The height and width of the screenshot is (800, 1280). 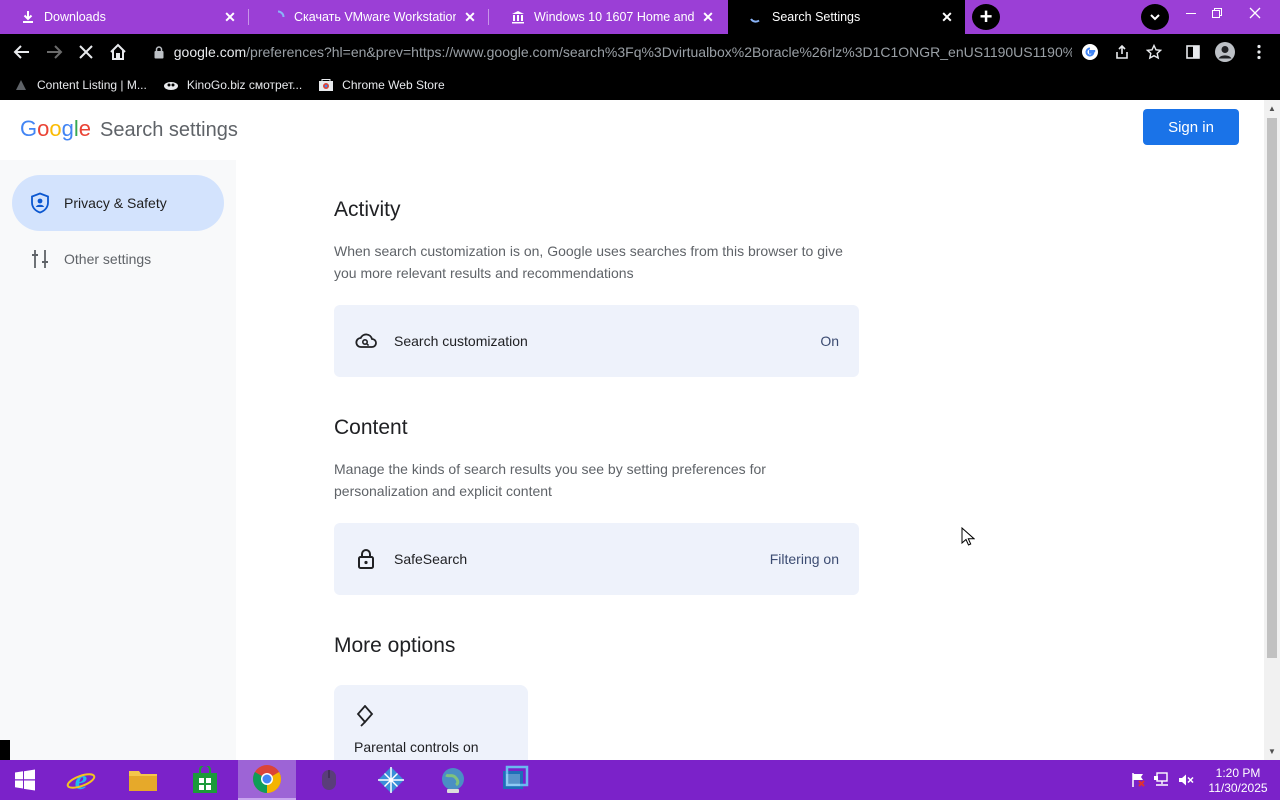 I want to click on tab-search-settings: Search Settings ✕, so click(x=846, y=17).